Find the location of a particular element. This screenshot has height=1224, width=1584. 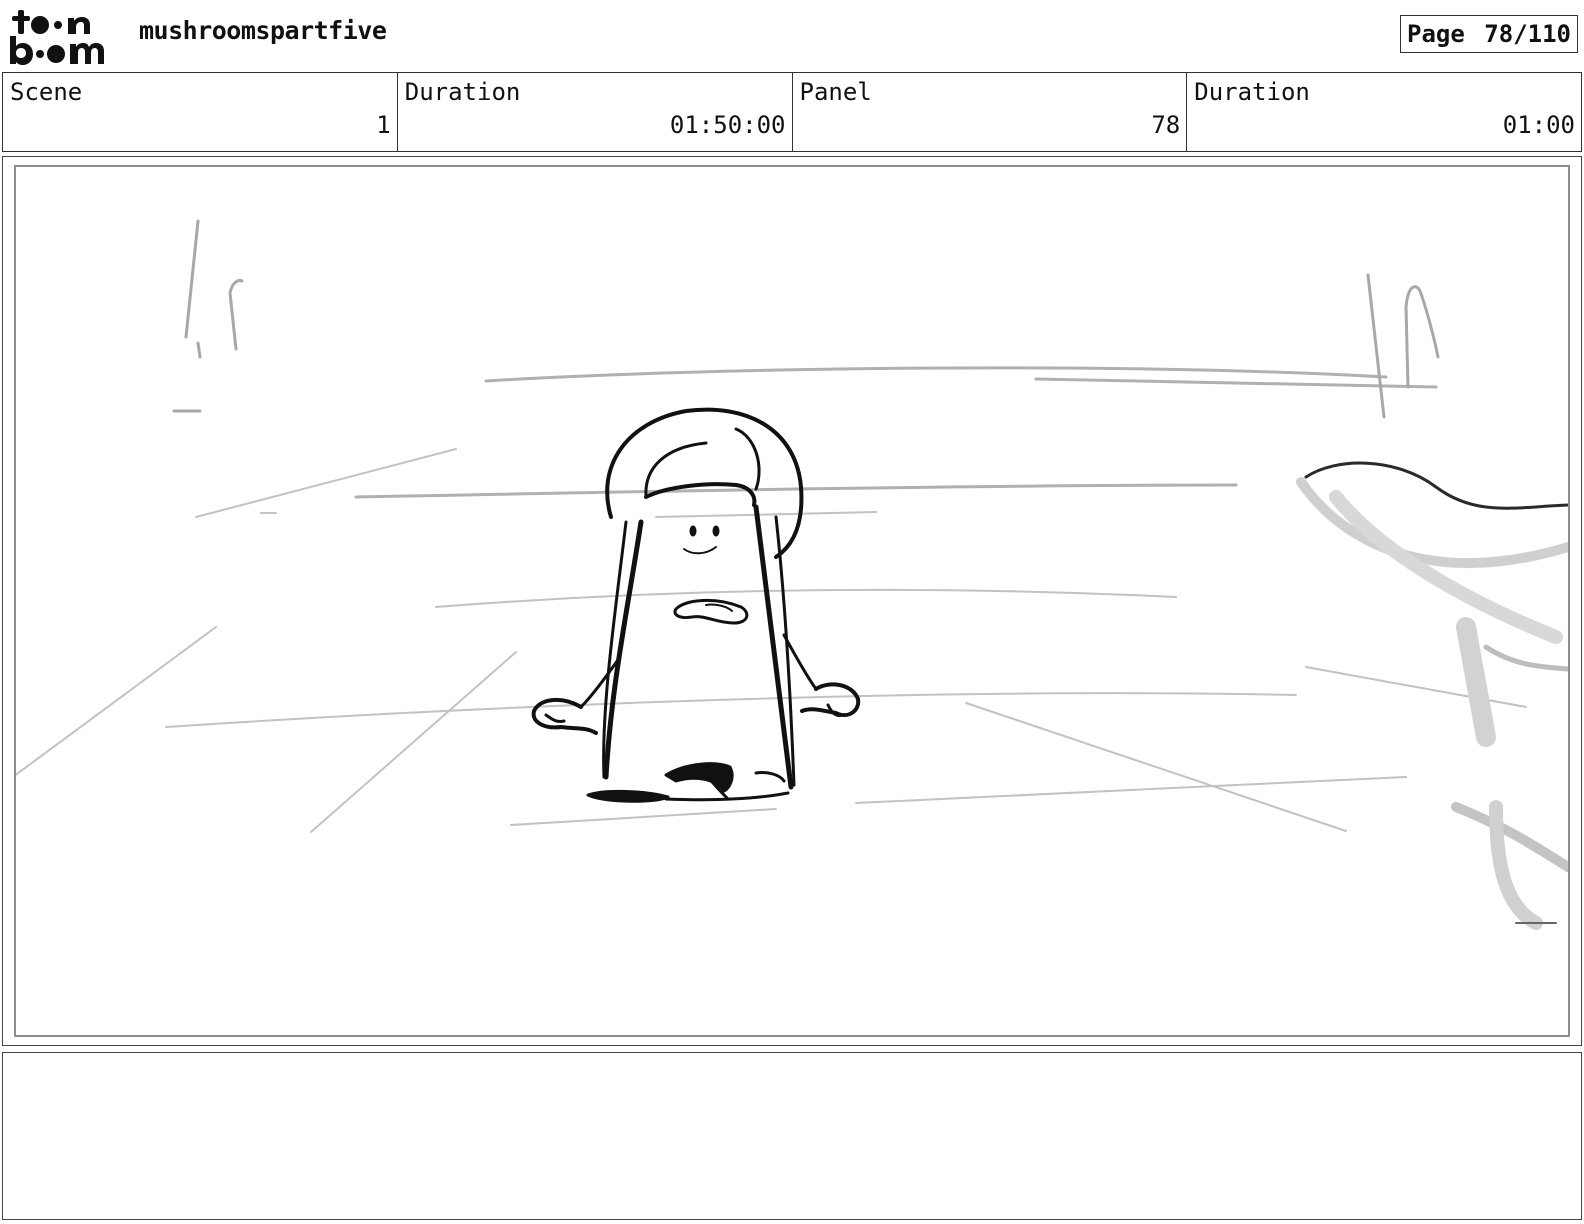

panel-number: 78 is located at coordinates (1166, 125).